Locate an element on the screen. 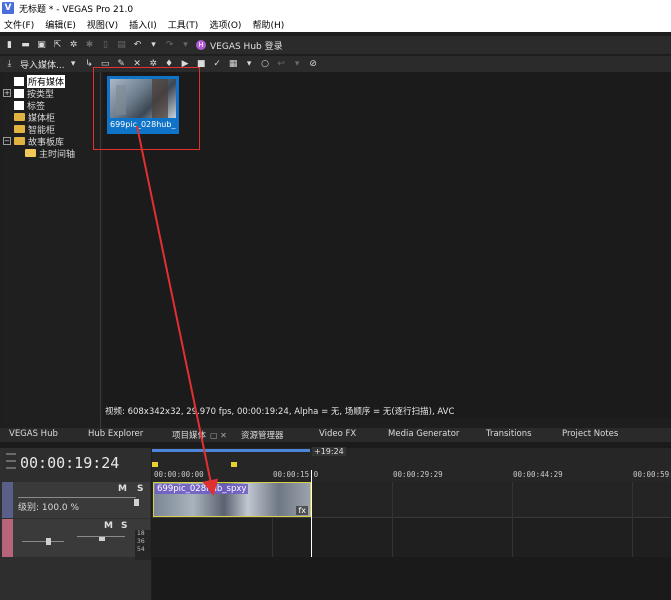  back-chevron-icon: ▾ is located at coordinates (297, 64).